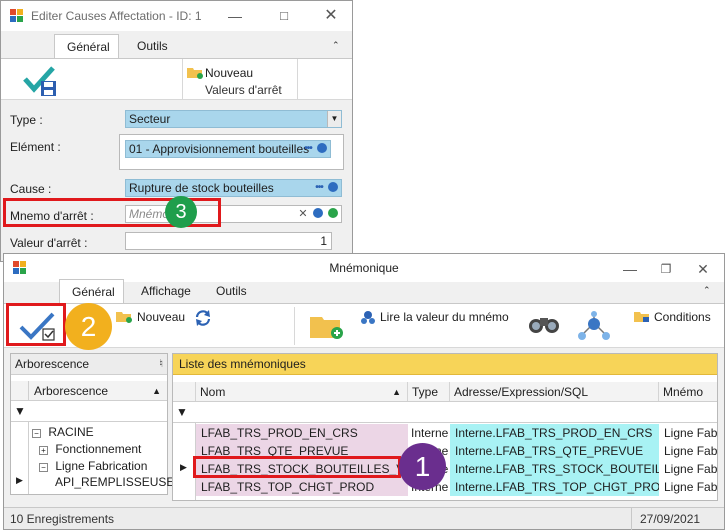  I want to click on tree-node-api-remplisseuse: API_REMPLISSEUSE, so click(114, 482).